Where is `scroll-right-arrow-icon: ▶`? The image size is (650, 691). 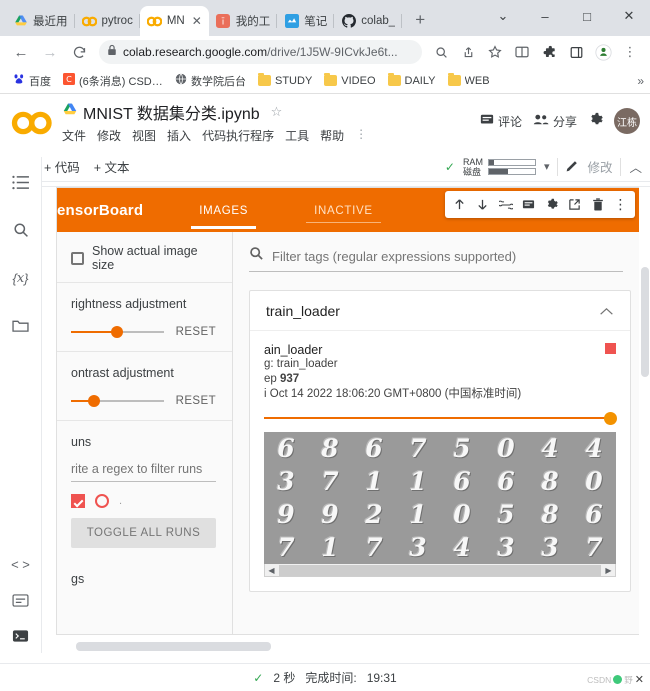
scroll-right-arrow-icon: ▶ is located at coordinates (608, 570).